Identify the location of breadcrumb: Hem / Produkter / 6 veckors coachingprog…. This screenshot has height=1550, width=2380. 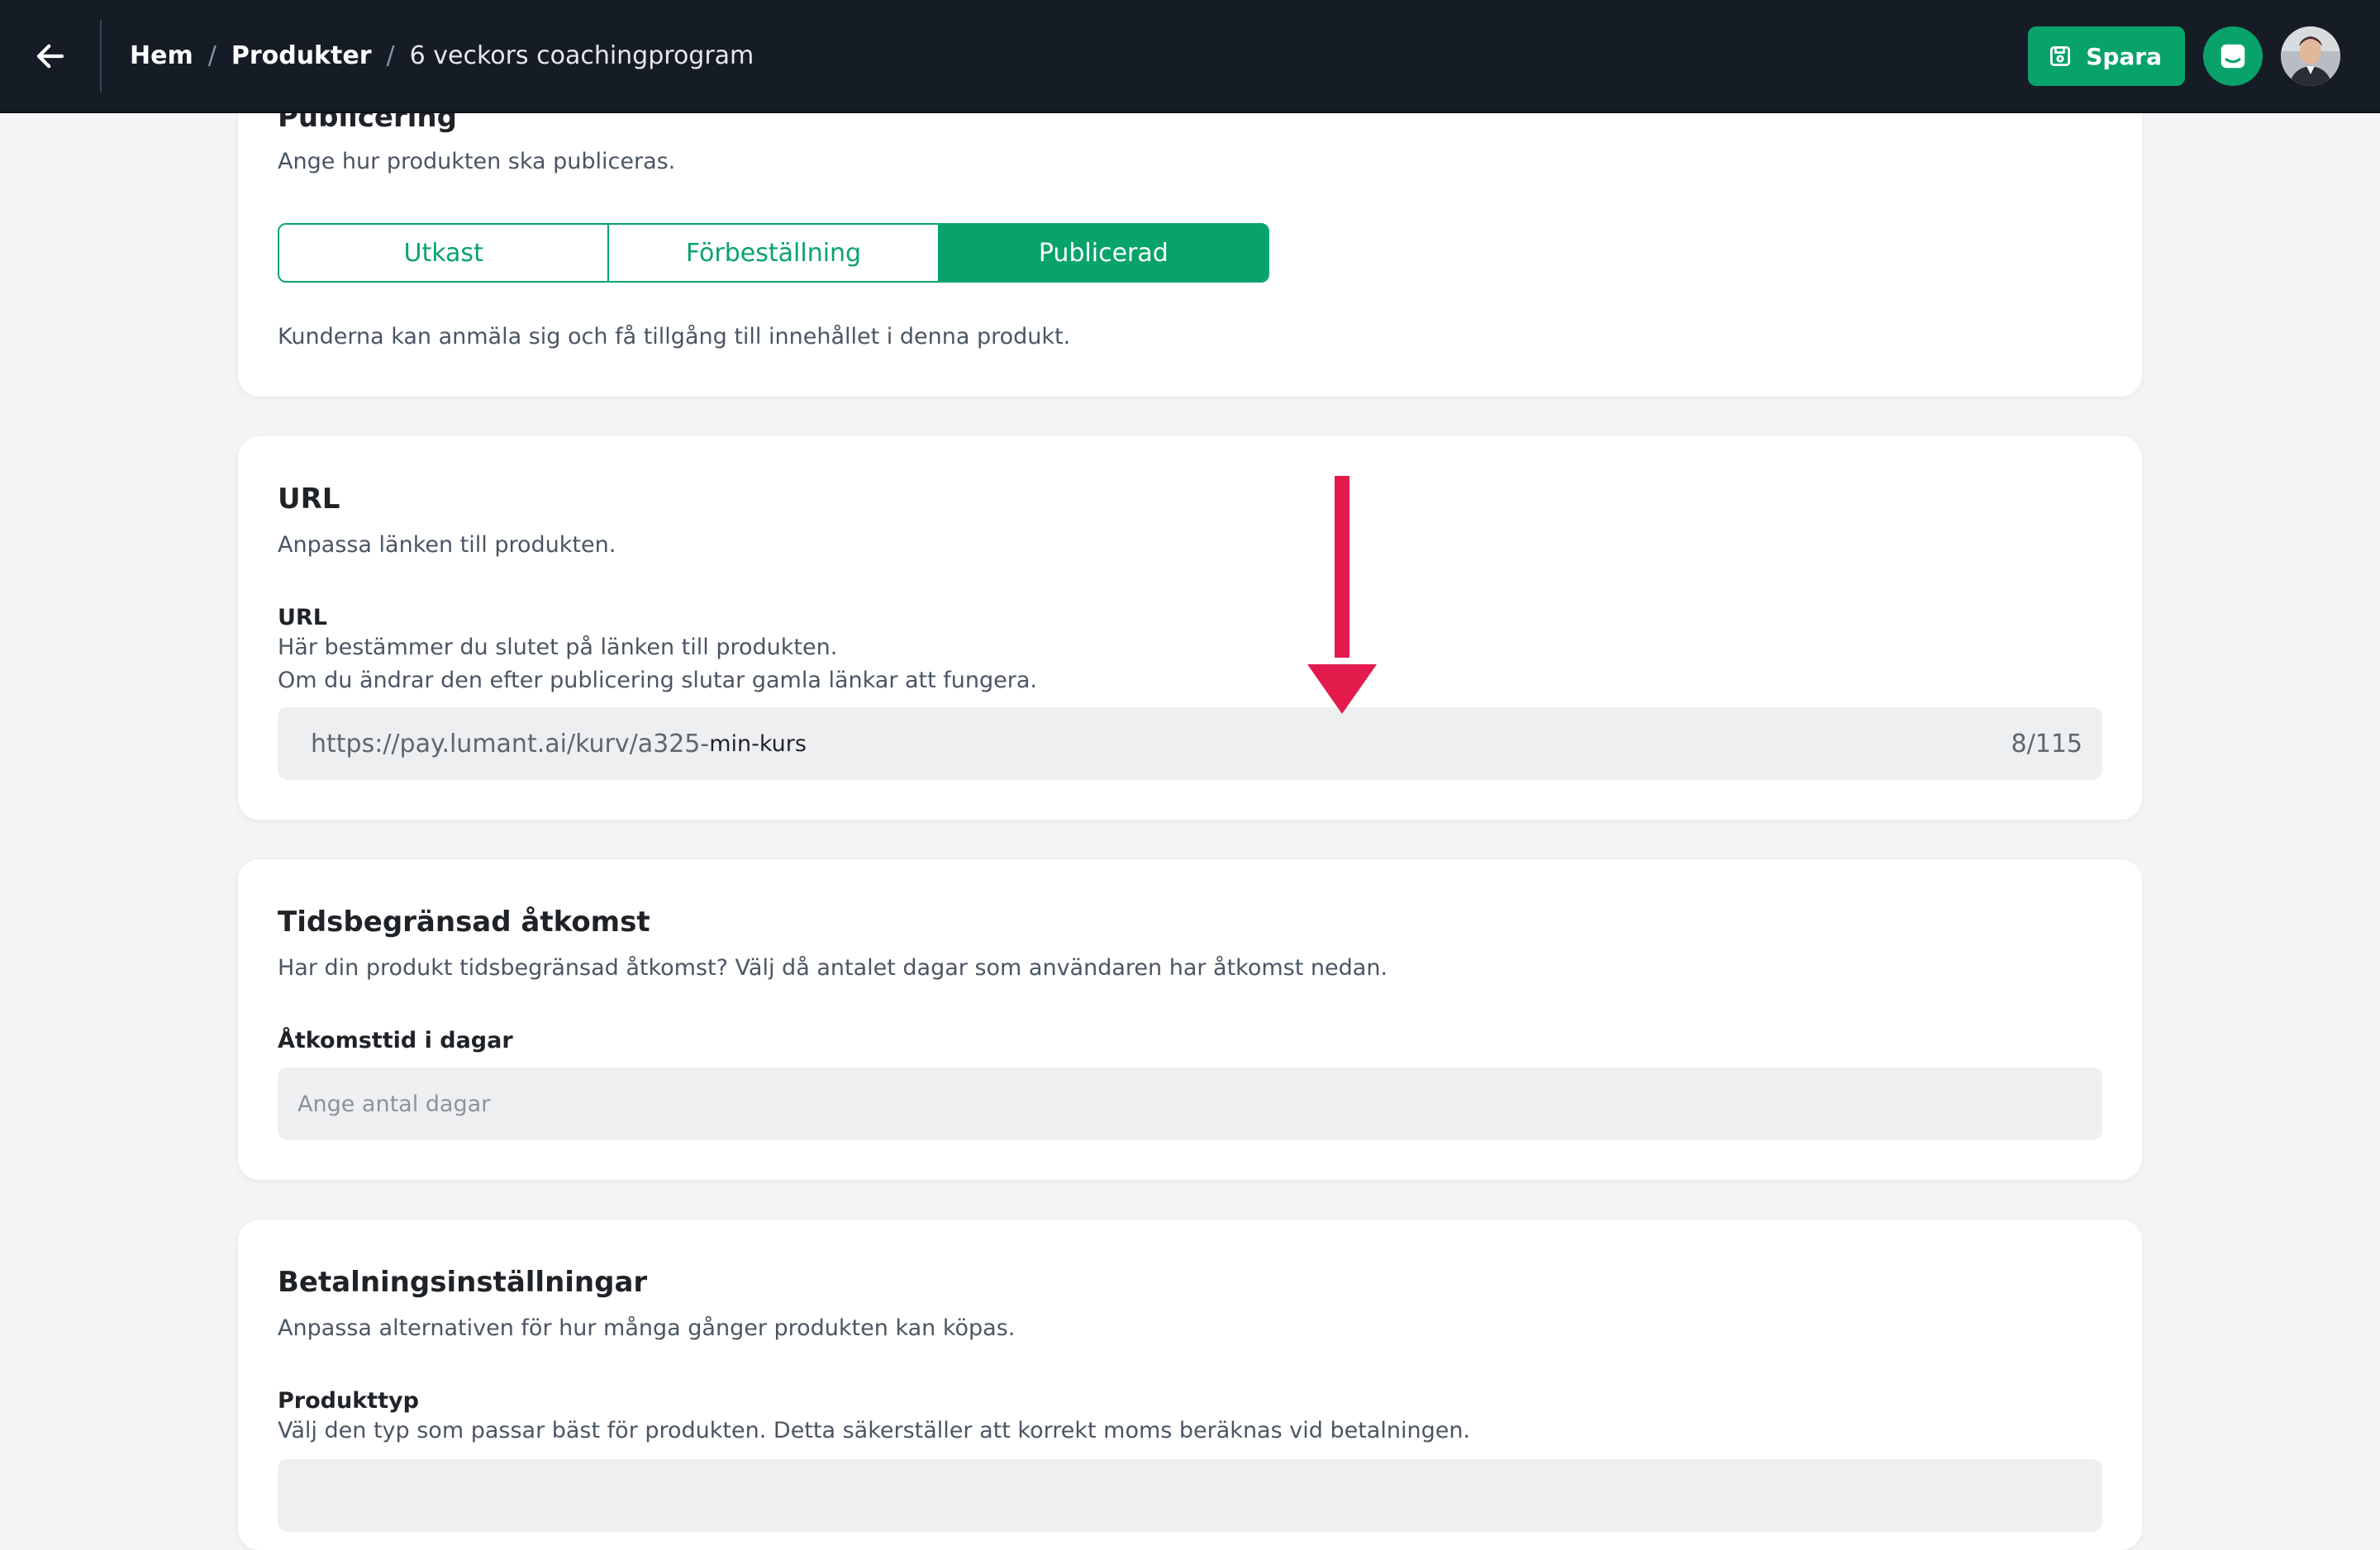
(442, 55).